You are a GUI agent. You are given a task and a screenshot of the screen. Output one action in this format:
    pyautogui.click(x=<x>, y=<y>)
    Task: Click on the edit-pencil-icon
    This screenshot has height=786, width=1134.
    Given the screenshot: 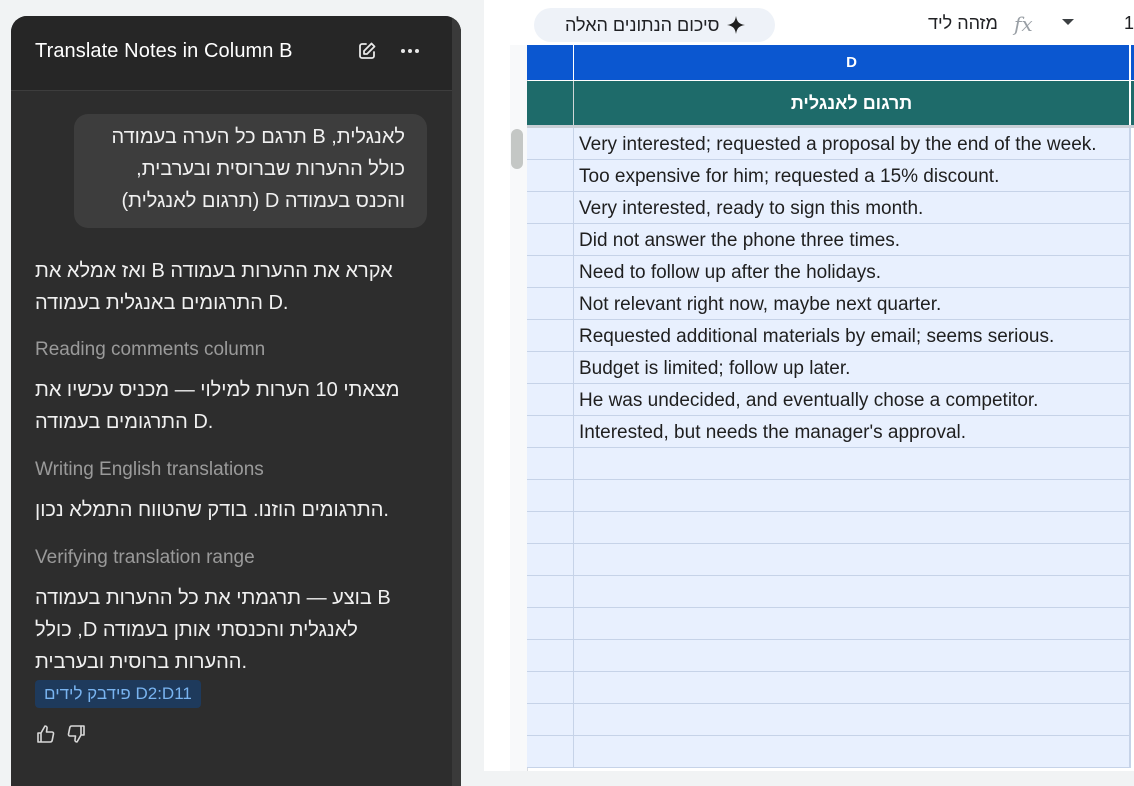 What is the action you would take?
    pyautogui.click(x=367, y=51)
    